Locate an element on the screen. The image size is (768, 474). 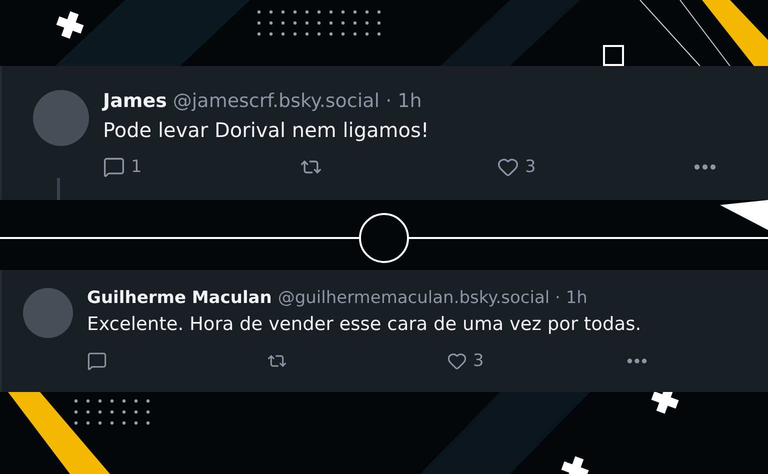
post-text: Pode levar Dorival nem ligamos! is located at coordinates (266, 130).